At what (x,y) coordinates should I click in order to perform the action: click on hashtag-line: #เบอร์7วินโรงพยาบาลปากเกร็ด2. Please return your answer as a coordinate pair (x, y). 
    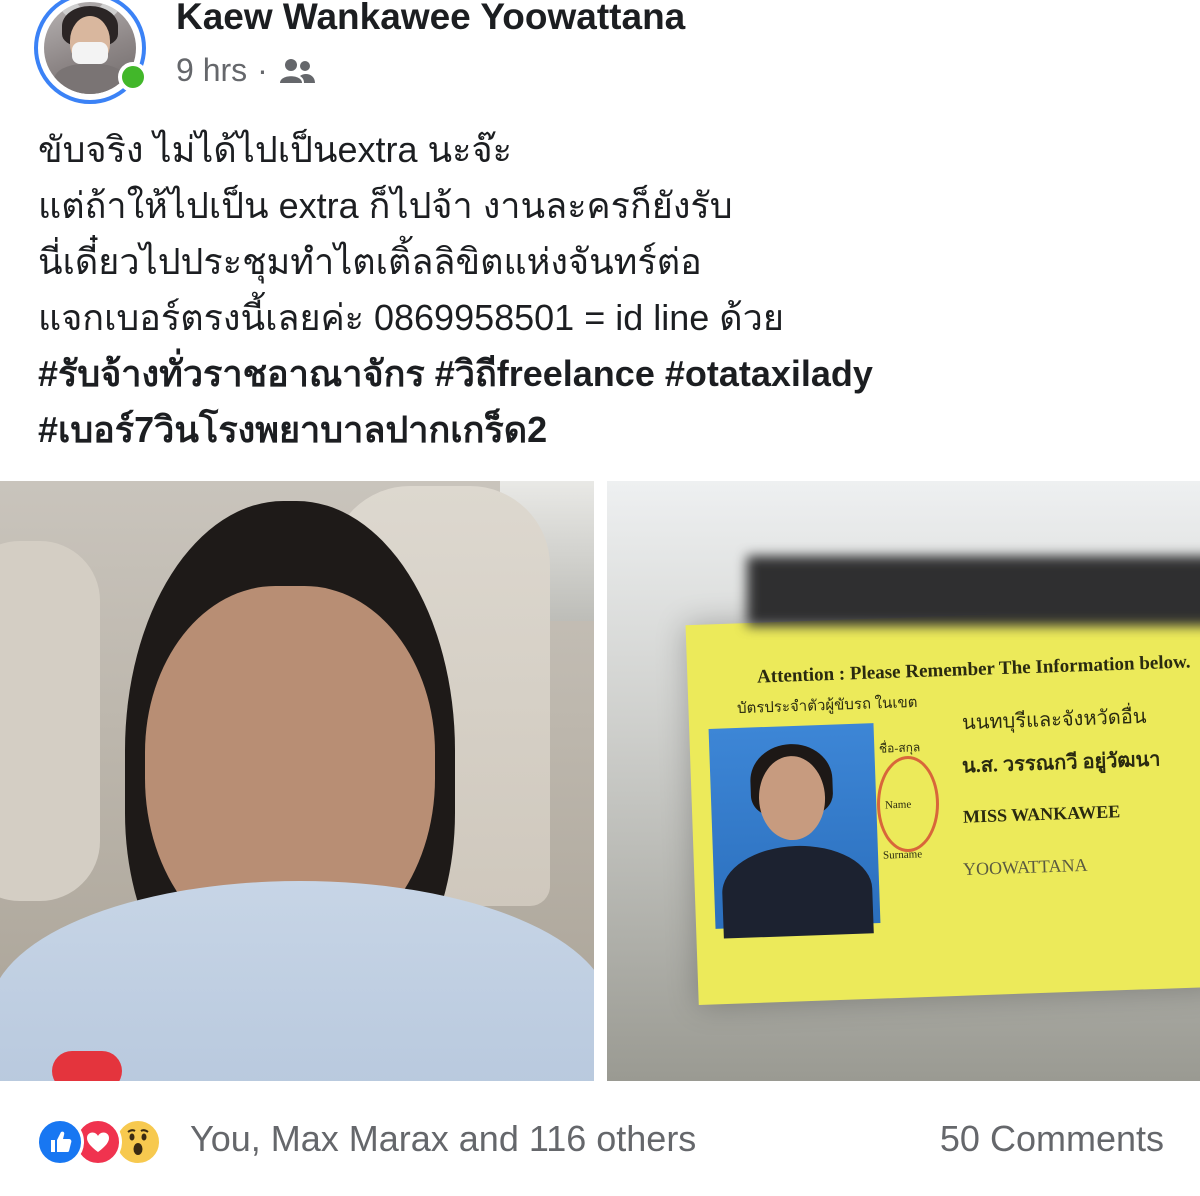
    Looking at the image, I should click on (608, 430).